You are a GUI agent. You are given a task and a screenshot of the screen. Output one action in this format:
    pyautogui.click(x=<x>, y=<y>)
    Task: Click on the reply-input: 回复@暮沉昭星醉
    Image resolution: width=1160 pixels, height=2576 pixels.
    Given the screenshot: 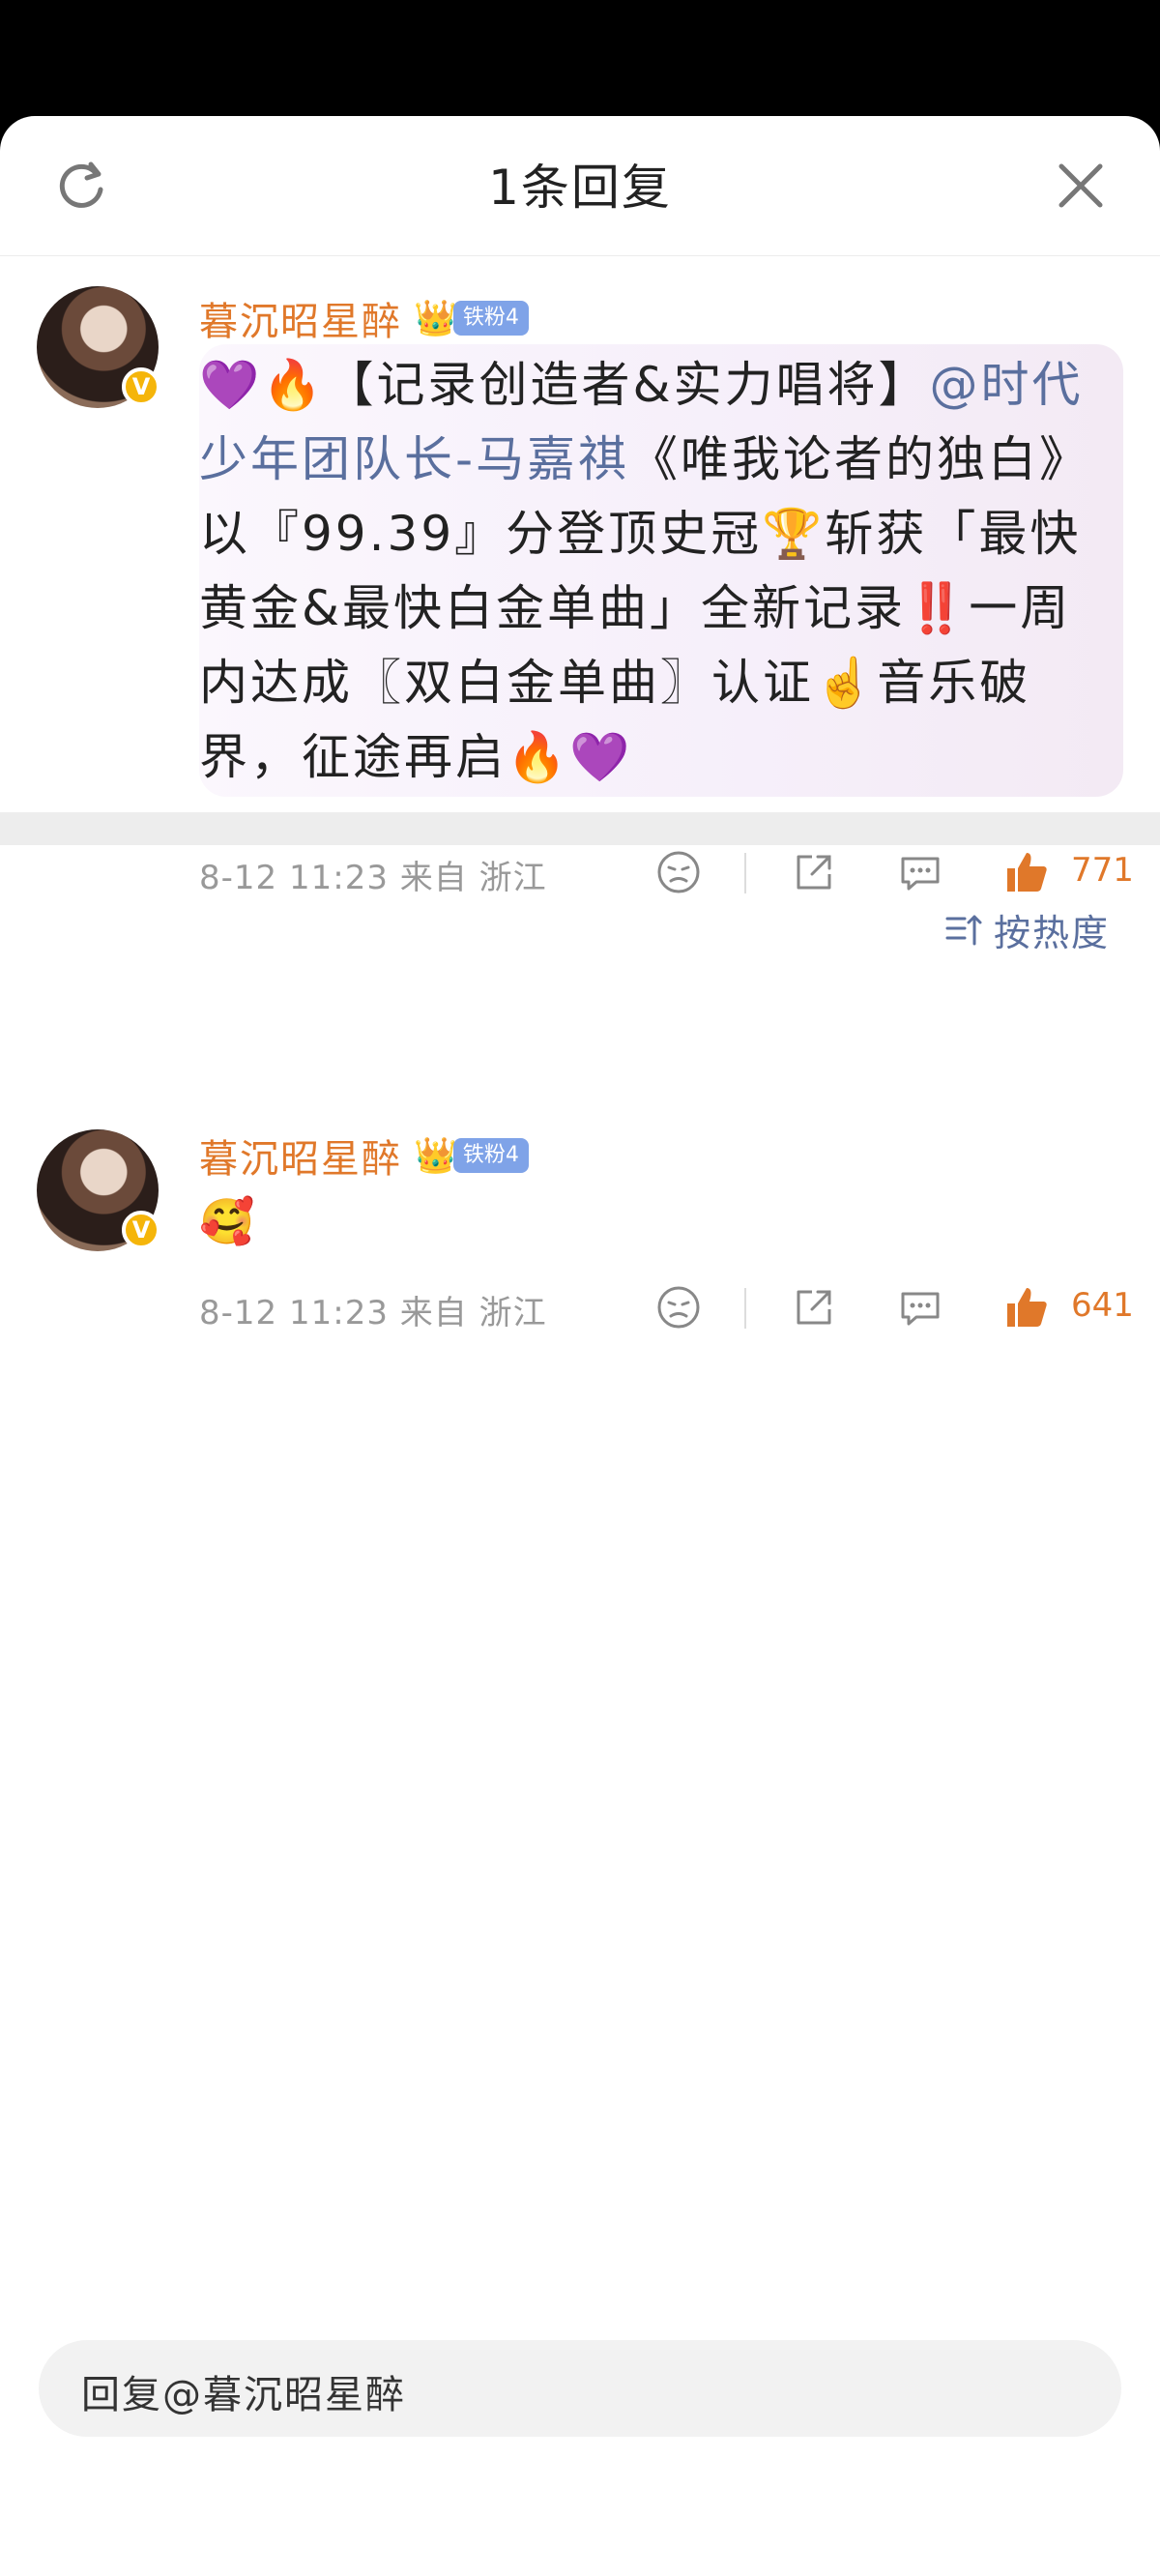 What is the action you would take?
    pyautogui.click(x=580, y=2388)
    